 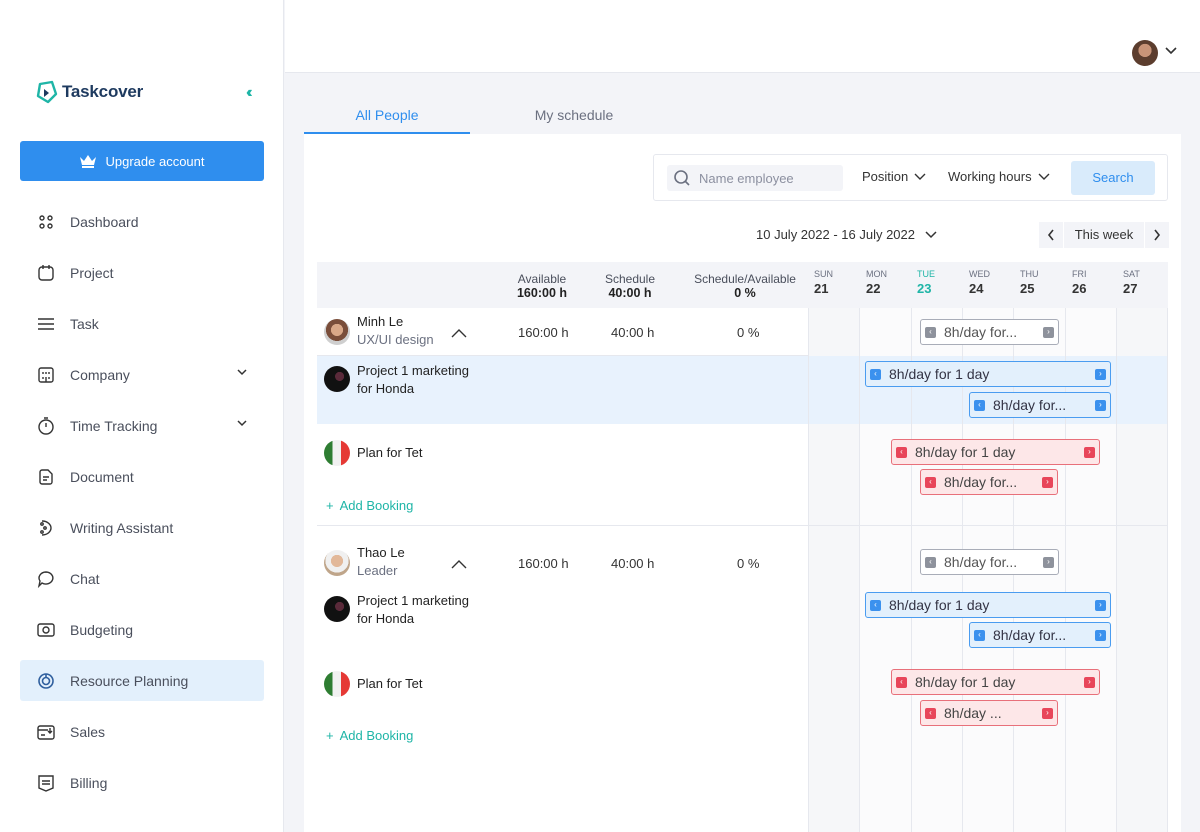 What do you see at coordinates (1157, 235) in the screenshot?
I see `next-week-button` at bounding box center [1157, 235].